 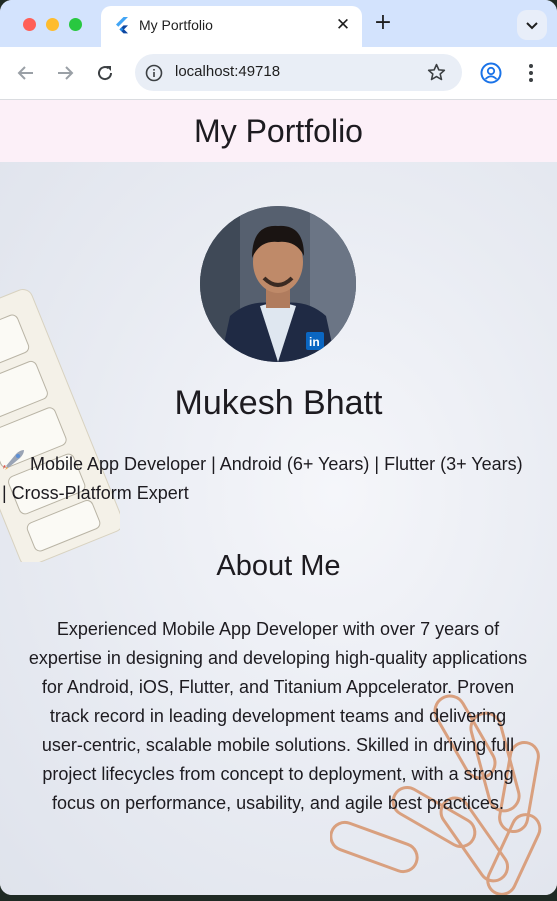 What do you see at coordinates (491, 73) in the screenshot?
I see `profile-icon` at bounding box center [491, 73].